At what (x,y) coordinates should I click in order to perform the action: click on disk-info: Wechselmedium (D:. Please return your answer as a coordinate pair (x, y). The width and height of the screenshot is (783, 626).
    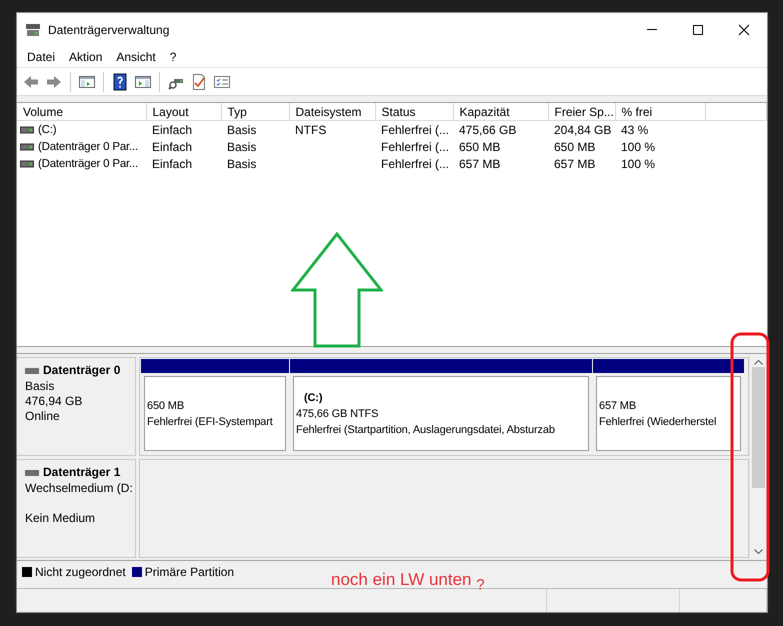
    Looking at the image, I should click on (79, 488).